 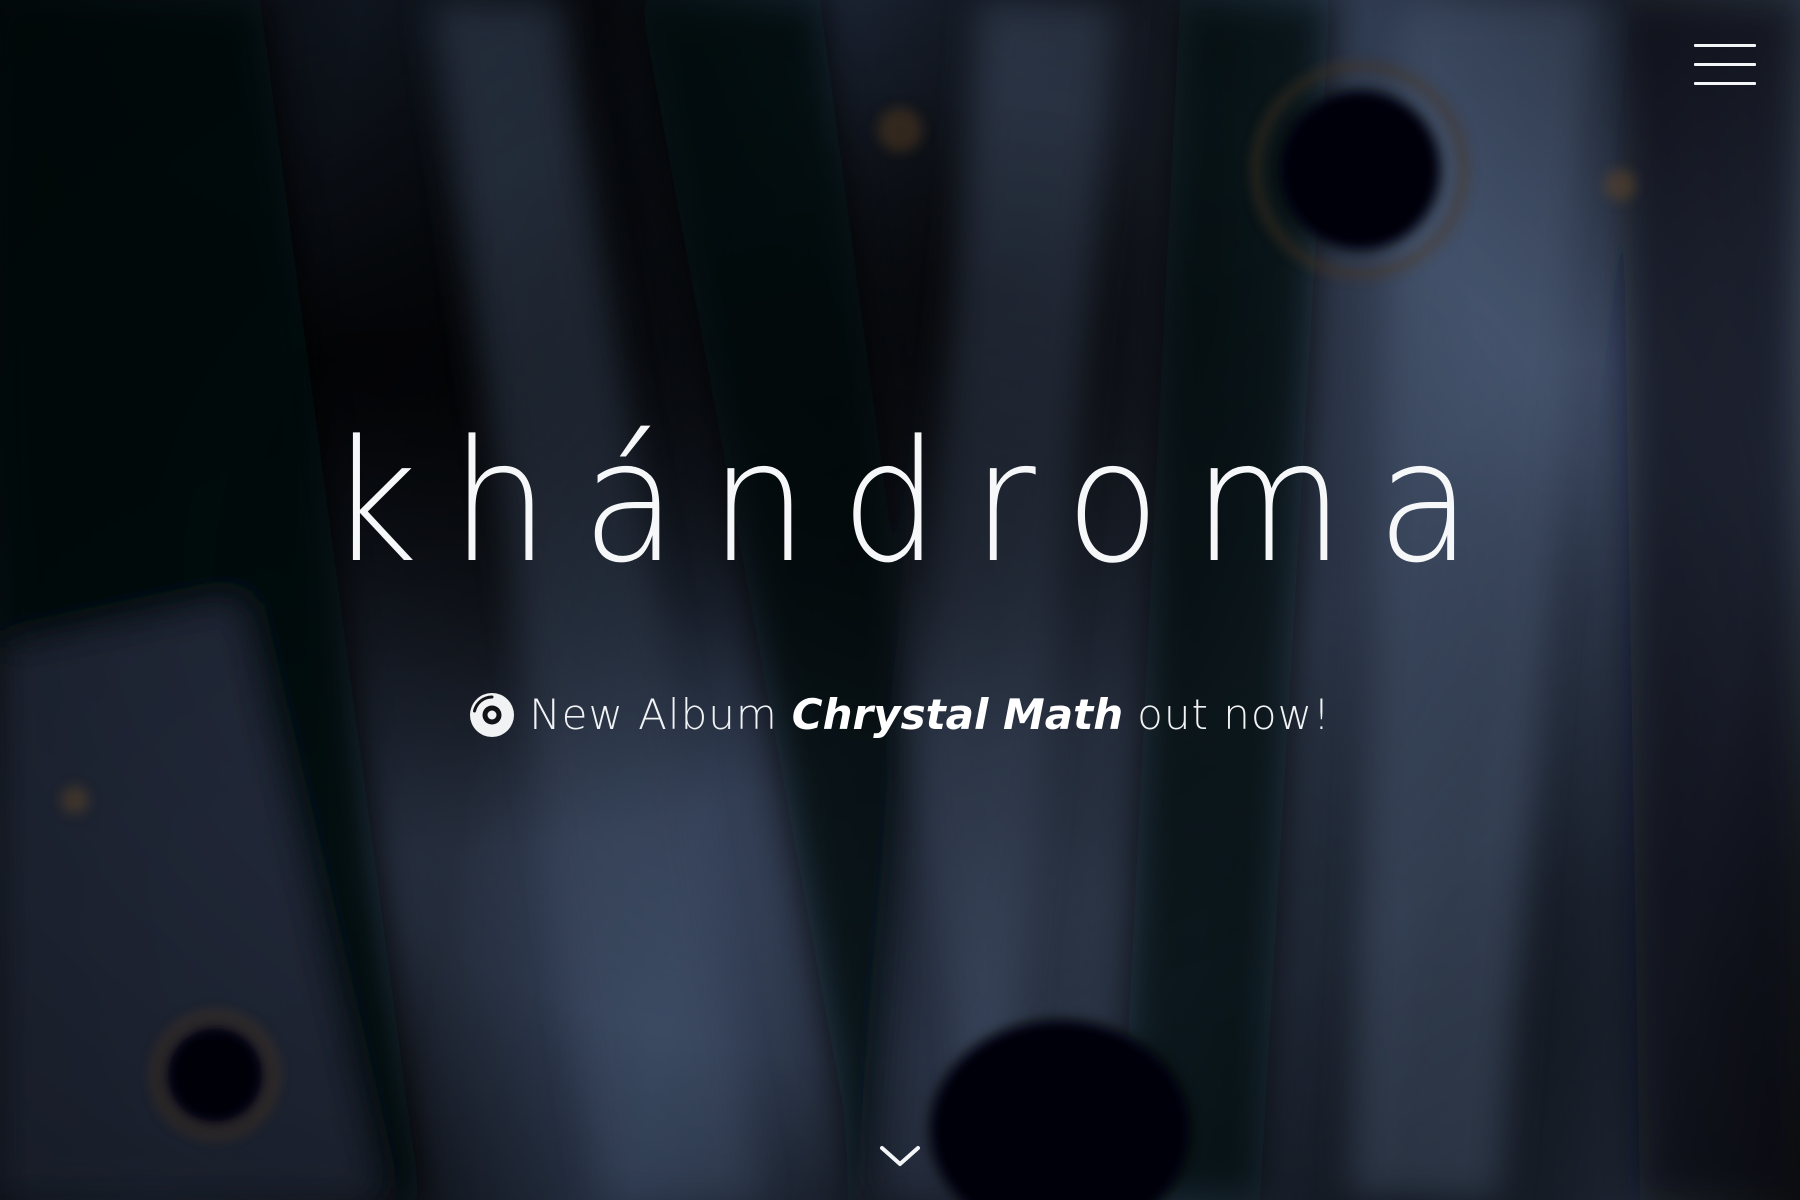 I want to click on hamburger-menu-icon, so click(x=1725, y=65).